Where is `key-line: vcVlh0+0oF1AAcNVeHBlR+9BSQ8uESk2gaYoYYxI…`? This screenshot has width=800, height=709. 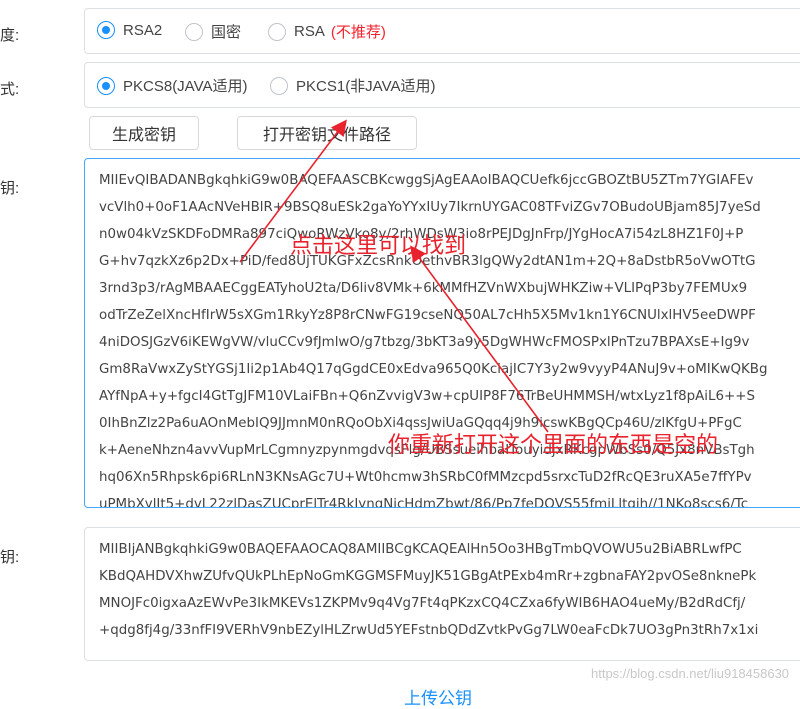 key-line: vcVlh0+0oF1AAcNVeHBlR+9BSQ8uESk2gaYoYYxI… is located at coordinates (430, 207).